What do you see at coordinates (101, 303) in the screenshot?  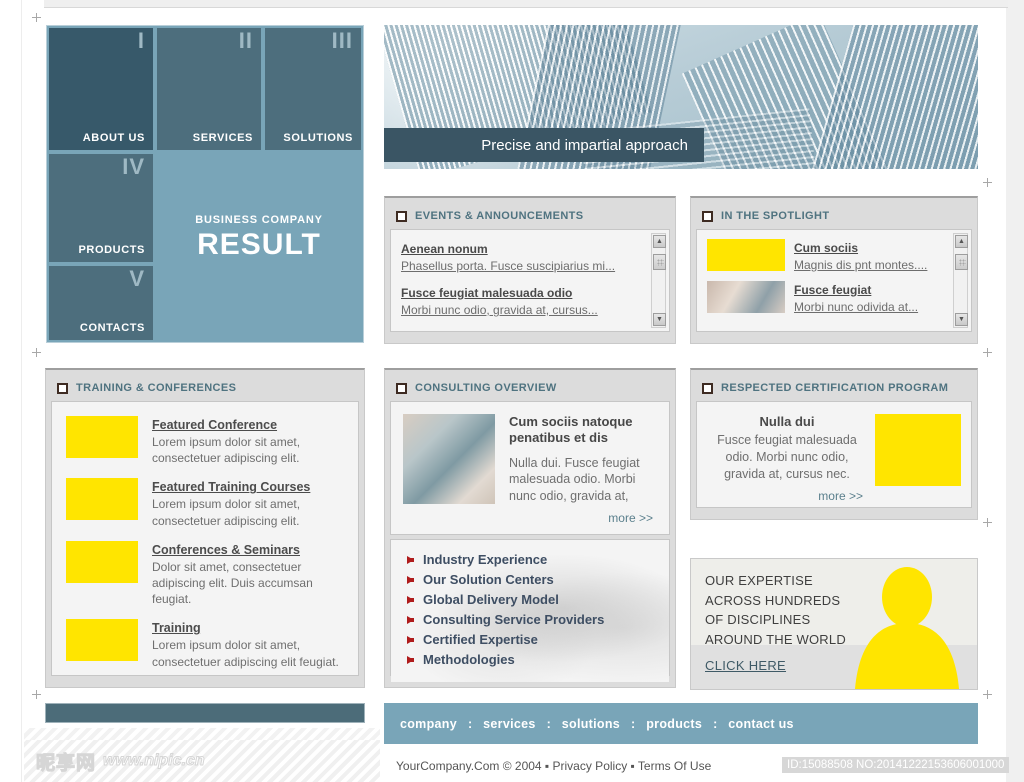 I see `nav-tile-contacts: V CONTACTS` at bounding box center [101, 303].